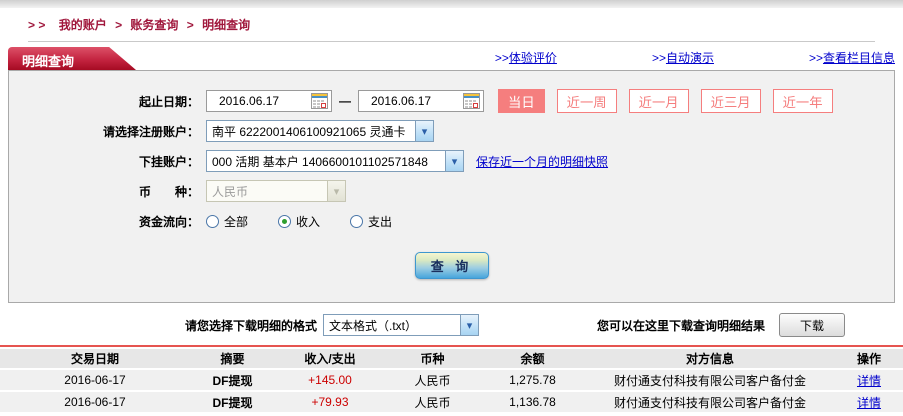  I want to click on quick-range-month-button: 近一月, so click(658, 101).